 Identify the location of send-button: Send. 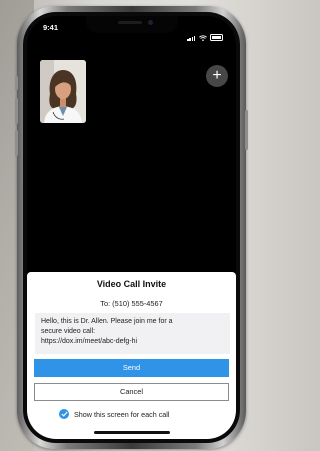
(131, 368).